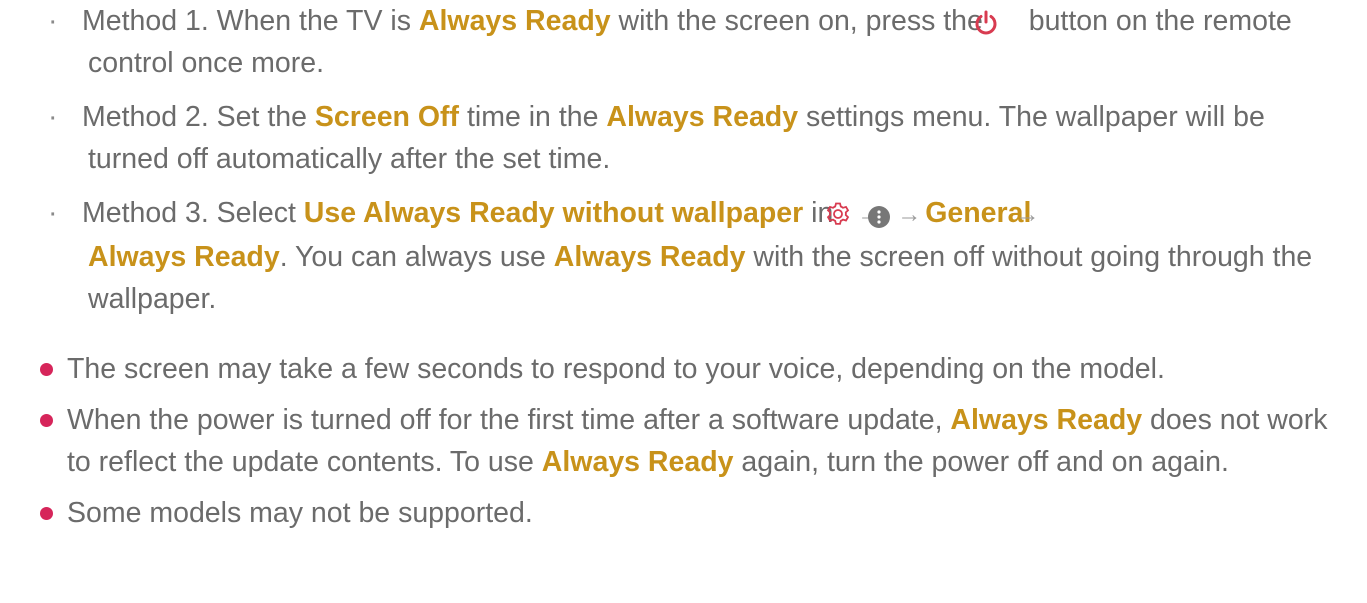 The height and width of the screenshot is (603, 1367). Describe the element at coordinates (997, 20) in the screenshot. I see `power-icon` at that location.